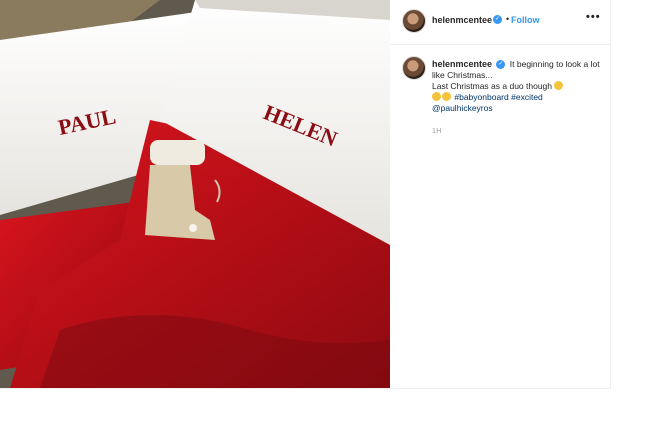 The width and height of the screenshot is (650, 424). Describe the element at coordinates (414, 68) in the screenshot. I see `caption-avatar` at that location.